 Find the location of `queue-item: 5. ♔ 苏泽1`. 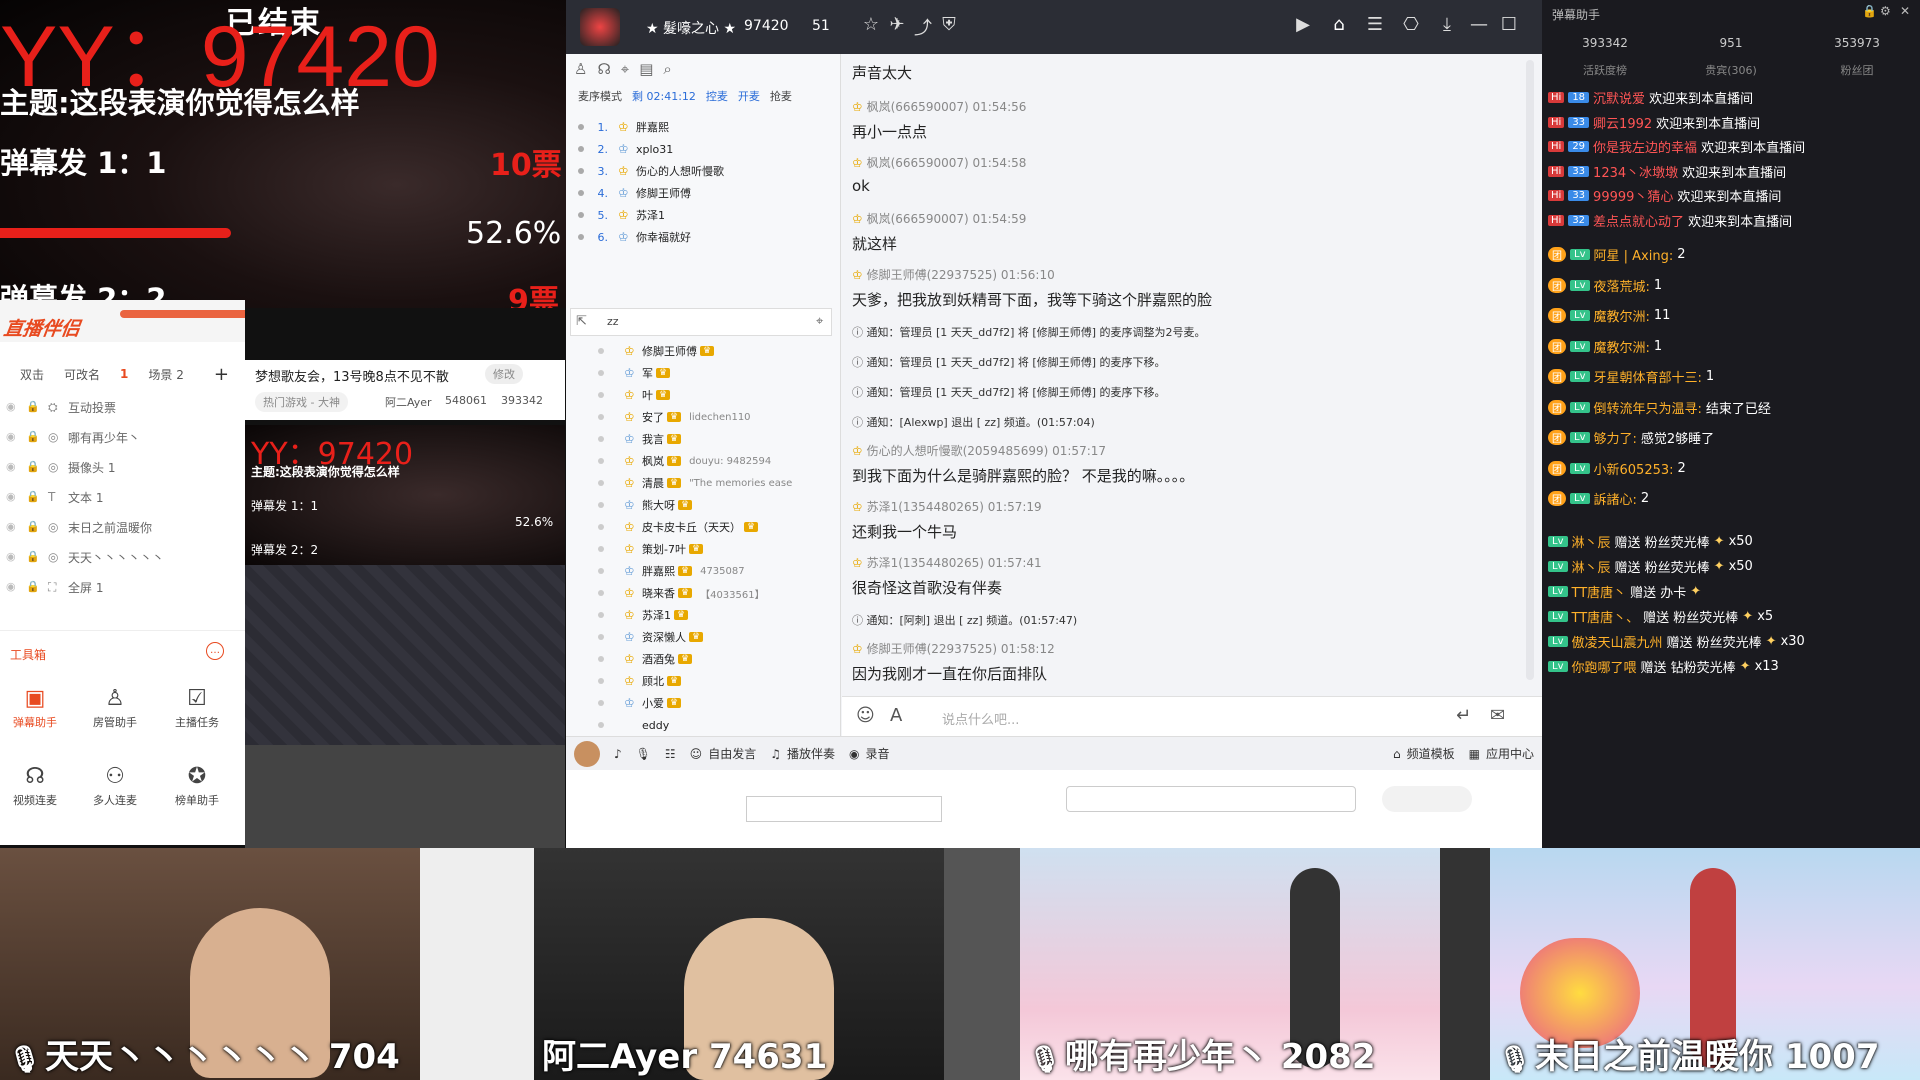

queue-item: 5. ♔ 苏泽1 is located at coordinates (705, 215).